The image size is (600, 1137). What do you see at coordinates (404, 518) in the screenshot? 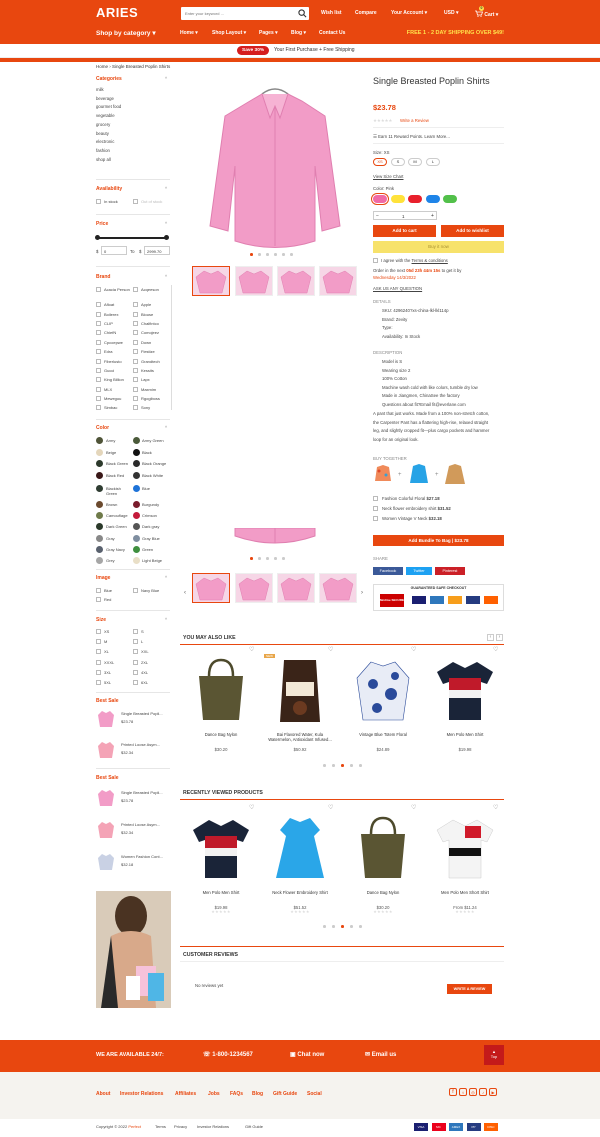
I see `bundle-item-name: Women Vintage V Neck` at bounding box center [404, 518].